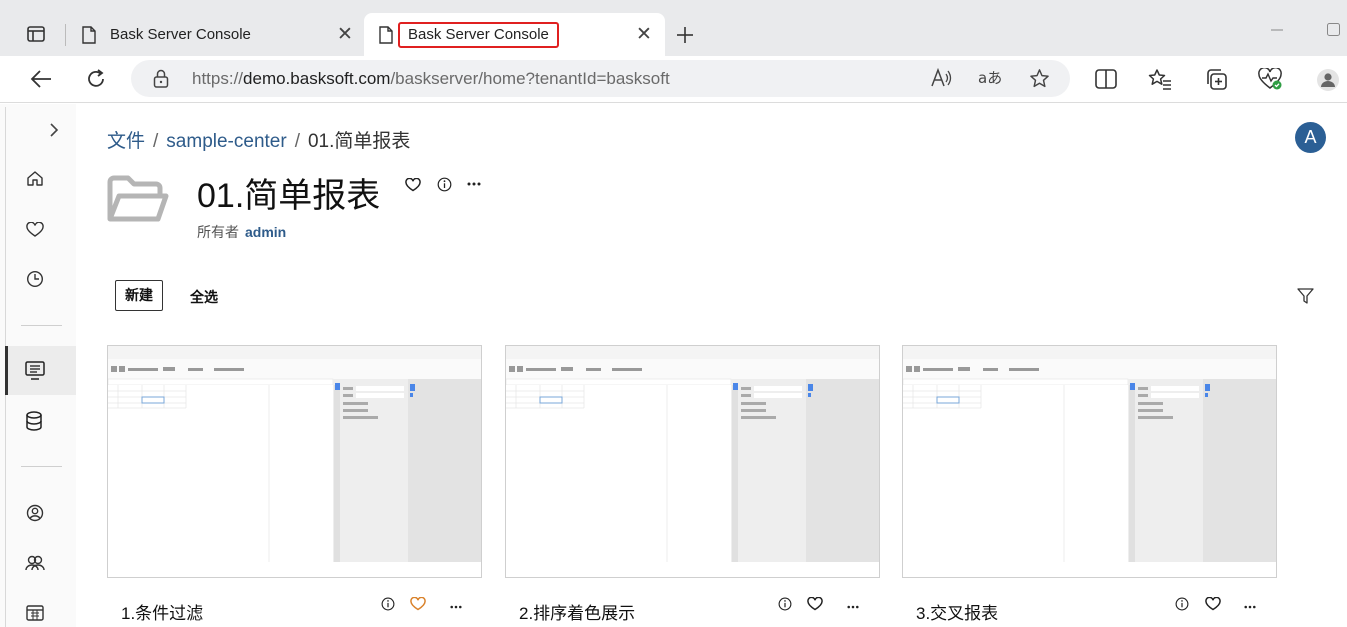 The height and width of the screenshot is (627, 1347). What do you see at coordinates (265, 232) in the screenshot?
I see `owner-name-link: admin` at bounding box center [265, 232].